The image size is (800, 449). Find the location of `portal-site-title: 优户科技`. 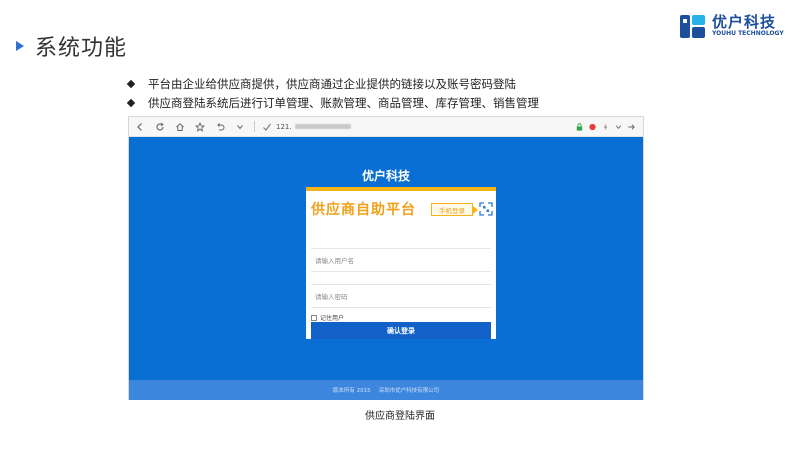

portal-site-title: 优户科技 is located at coordinates (385, 176).